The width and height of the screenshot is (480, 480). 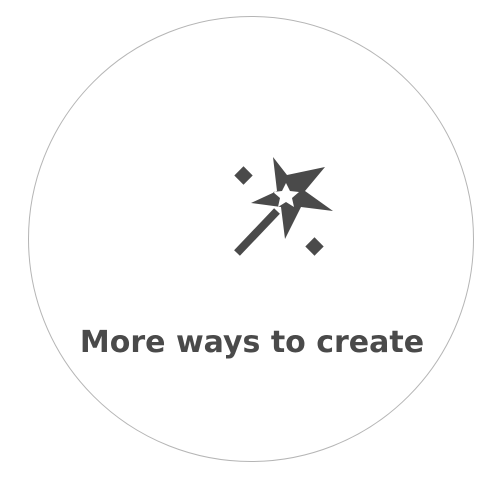 What do you see at coordinates (283, 206) in the screenshot?
I see `magic-wand-icon` at bounding box center [283, 206].